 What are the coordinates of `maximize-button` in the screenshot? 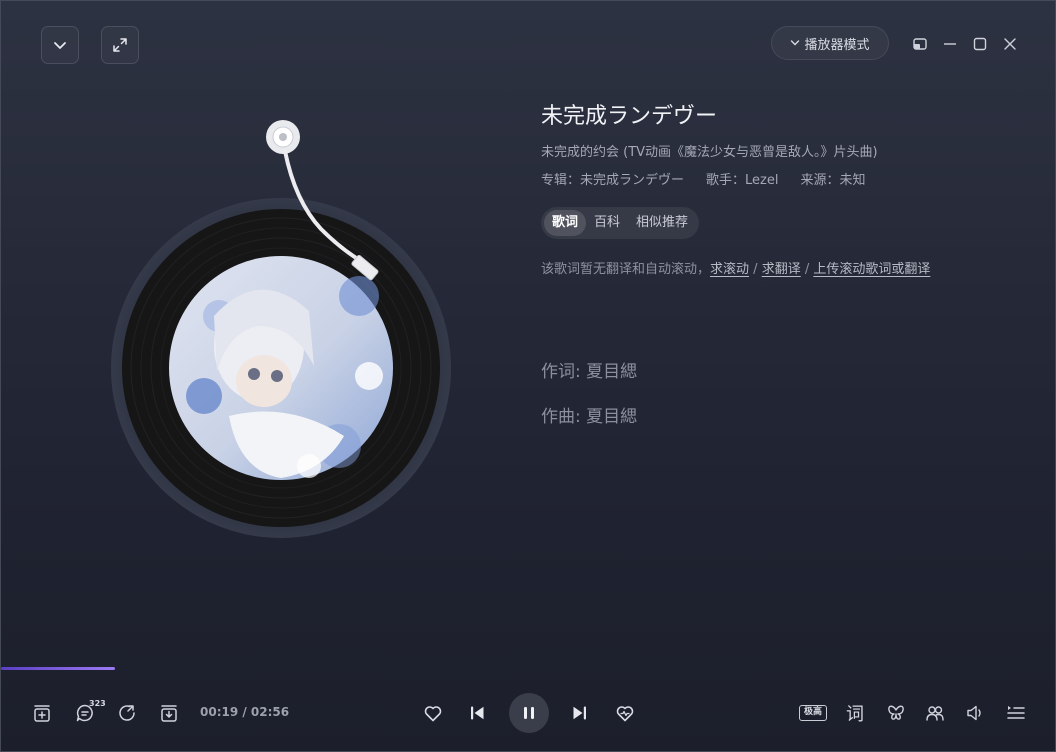 It's located at (980, 44).